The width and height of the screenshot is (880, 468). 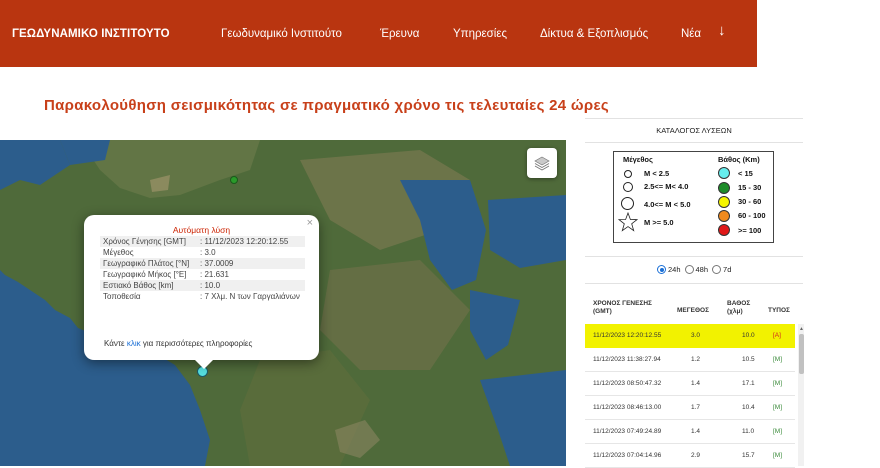 I want to click on table-row: 11/12/2023 08:46:13.00 1.7 10.4 [M], so click(x=690, y=408).